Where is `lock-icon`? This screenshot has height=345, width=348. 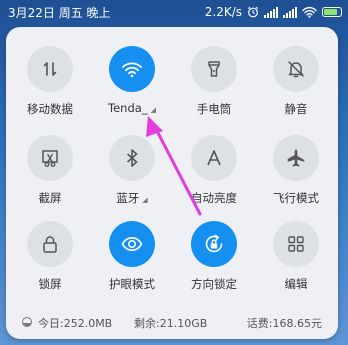 lock-icon is located at coordinates (50, 244).